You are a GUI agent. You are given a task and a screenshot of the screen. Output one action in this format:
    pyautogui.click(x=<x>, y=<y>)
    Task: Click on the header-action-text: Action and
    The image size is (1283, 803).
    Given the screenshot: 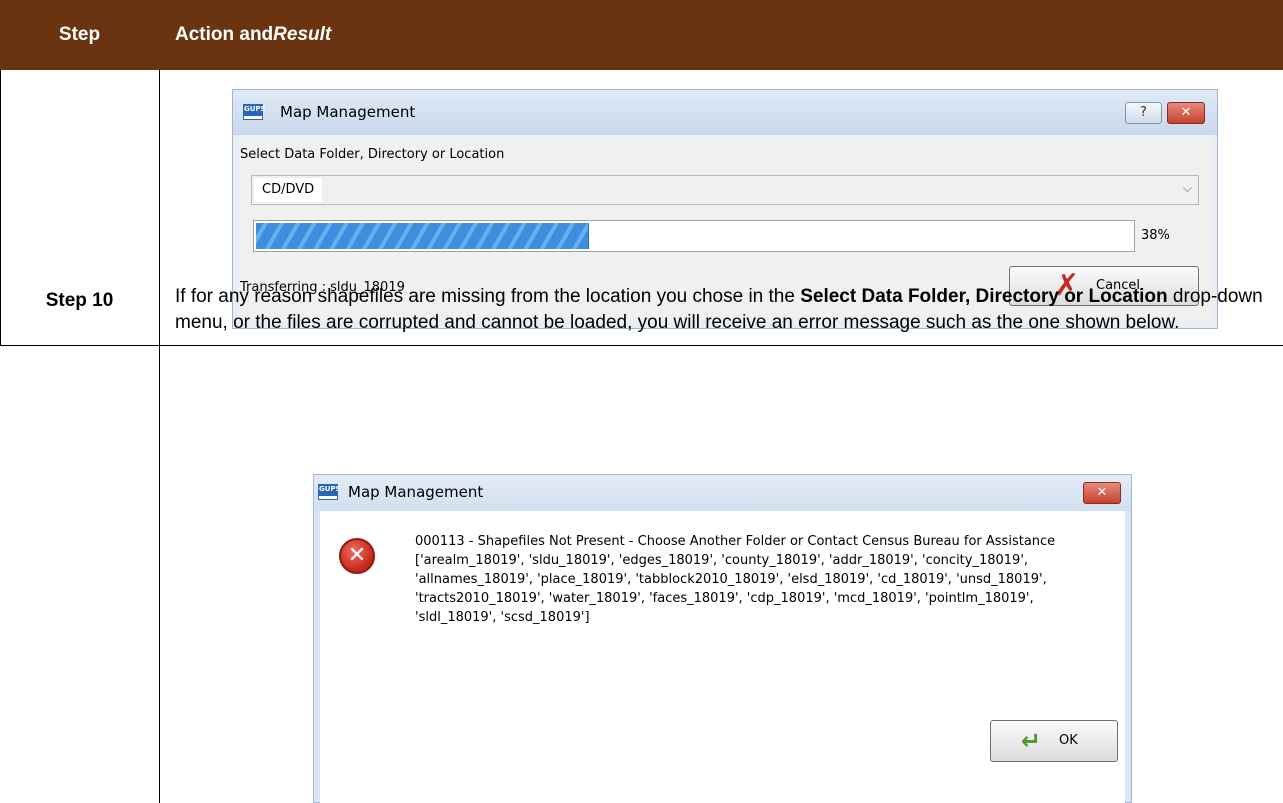 What is the action you would take?
    pyautogui.click(x=224, y=34)
    